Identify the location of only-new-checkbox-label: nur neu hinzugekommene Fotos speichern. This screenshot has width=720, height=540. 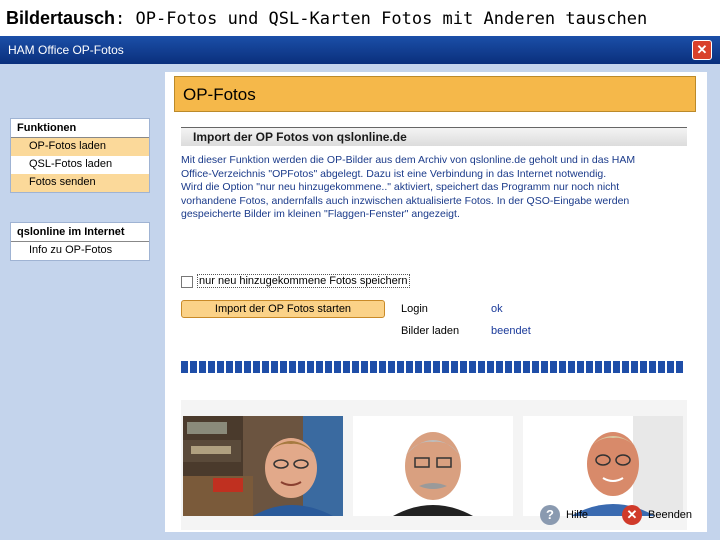
(303, 281).